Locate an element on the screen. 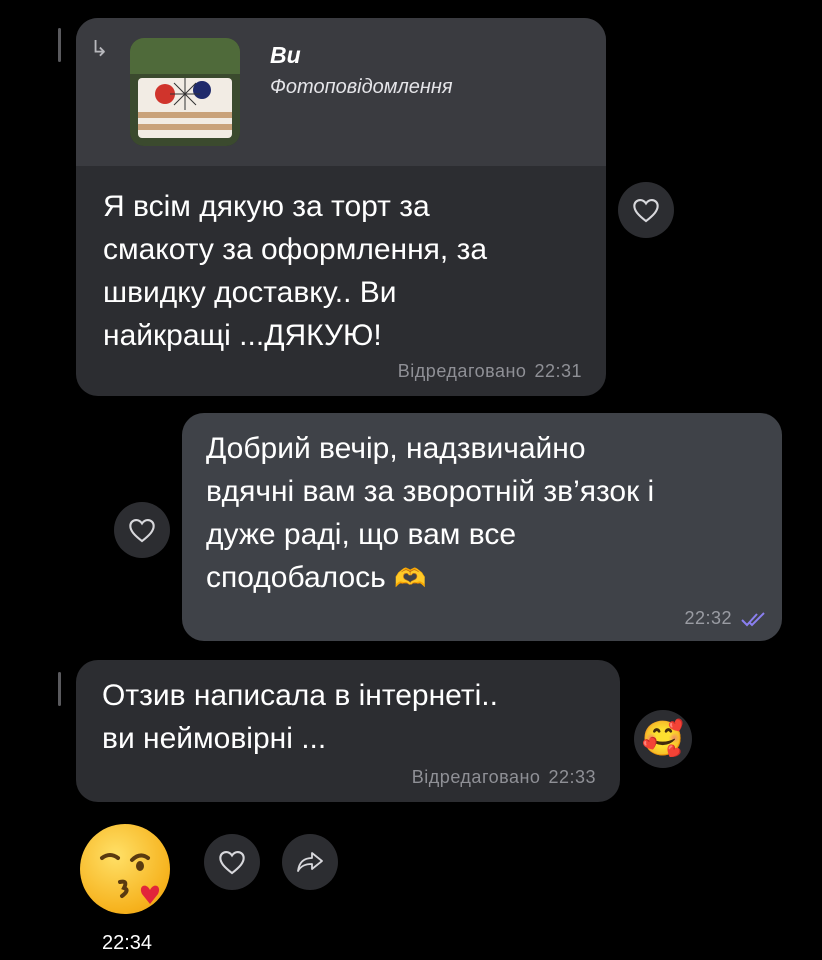 This screenshot has width=822, height=960. message-time: 22:34 is located at coordinates (127, 943).